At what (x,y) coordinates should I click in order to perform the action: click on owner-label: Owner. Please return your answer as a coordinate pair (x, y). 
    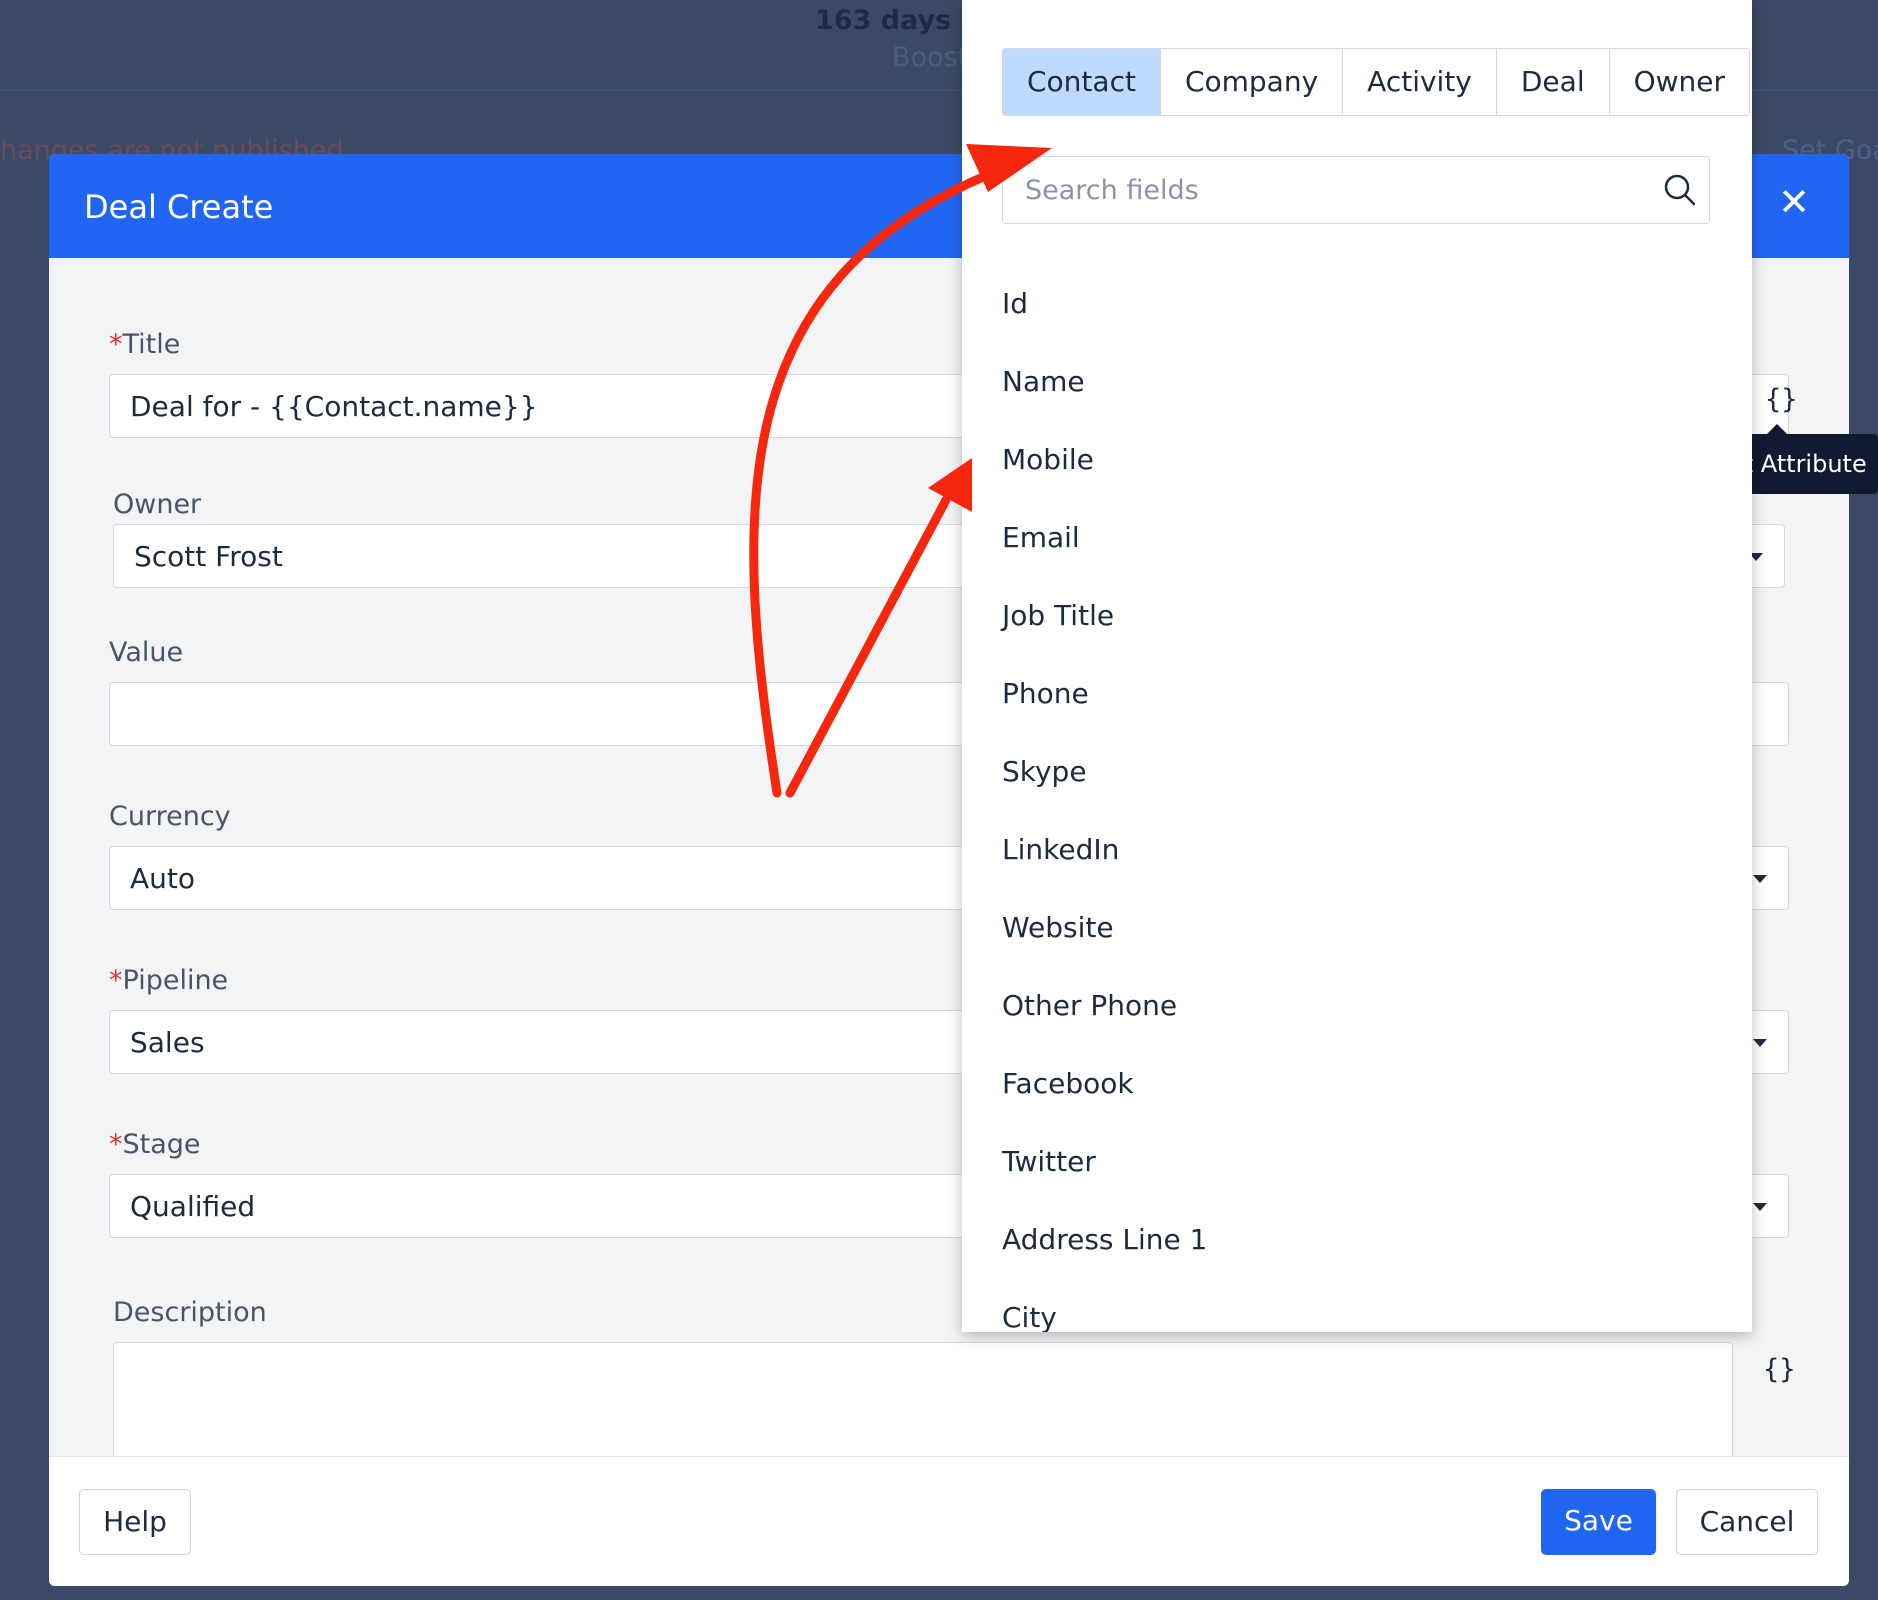
    Looking at the image, I should click on (157, 504).